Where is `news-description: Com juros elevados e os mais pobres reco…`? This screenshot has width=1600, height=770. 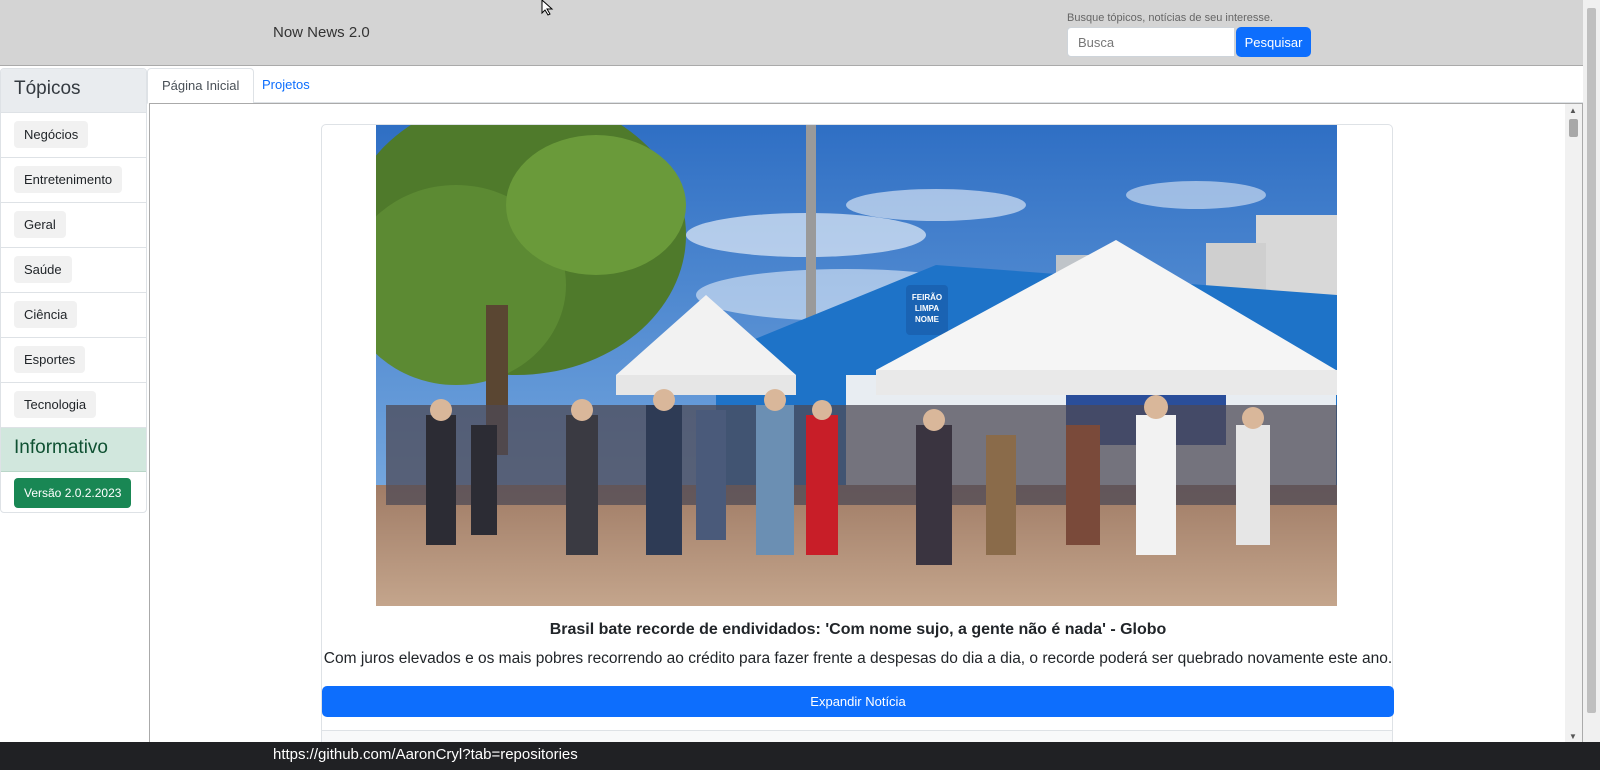
news-description: Com juros elevados e os mais pobres reco… is located at coordinates (858, 658).